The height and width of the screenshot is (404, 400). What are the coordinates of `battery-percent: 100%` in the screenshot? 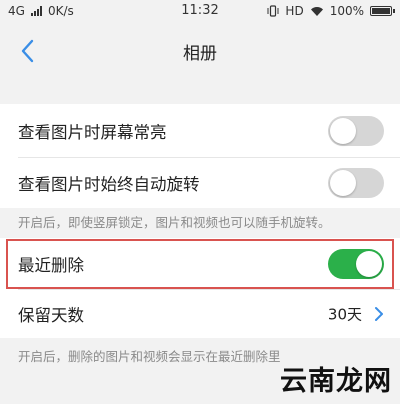 It's located at (346, 11).